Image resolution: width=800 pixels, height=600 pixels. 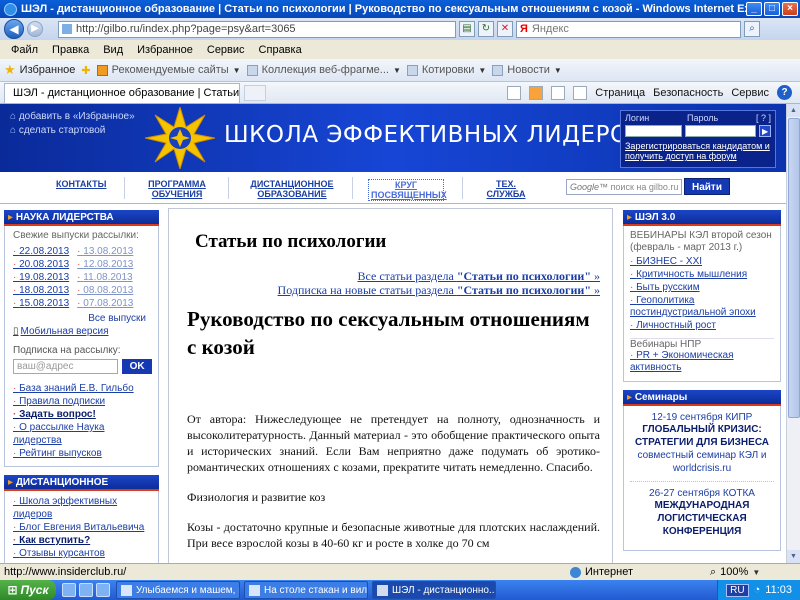 I want to click on fav-suggested-sites: Рекомендуемые сайты ▼, so click(x=168, y=70).